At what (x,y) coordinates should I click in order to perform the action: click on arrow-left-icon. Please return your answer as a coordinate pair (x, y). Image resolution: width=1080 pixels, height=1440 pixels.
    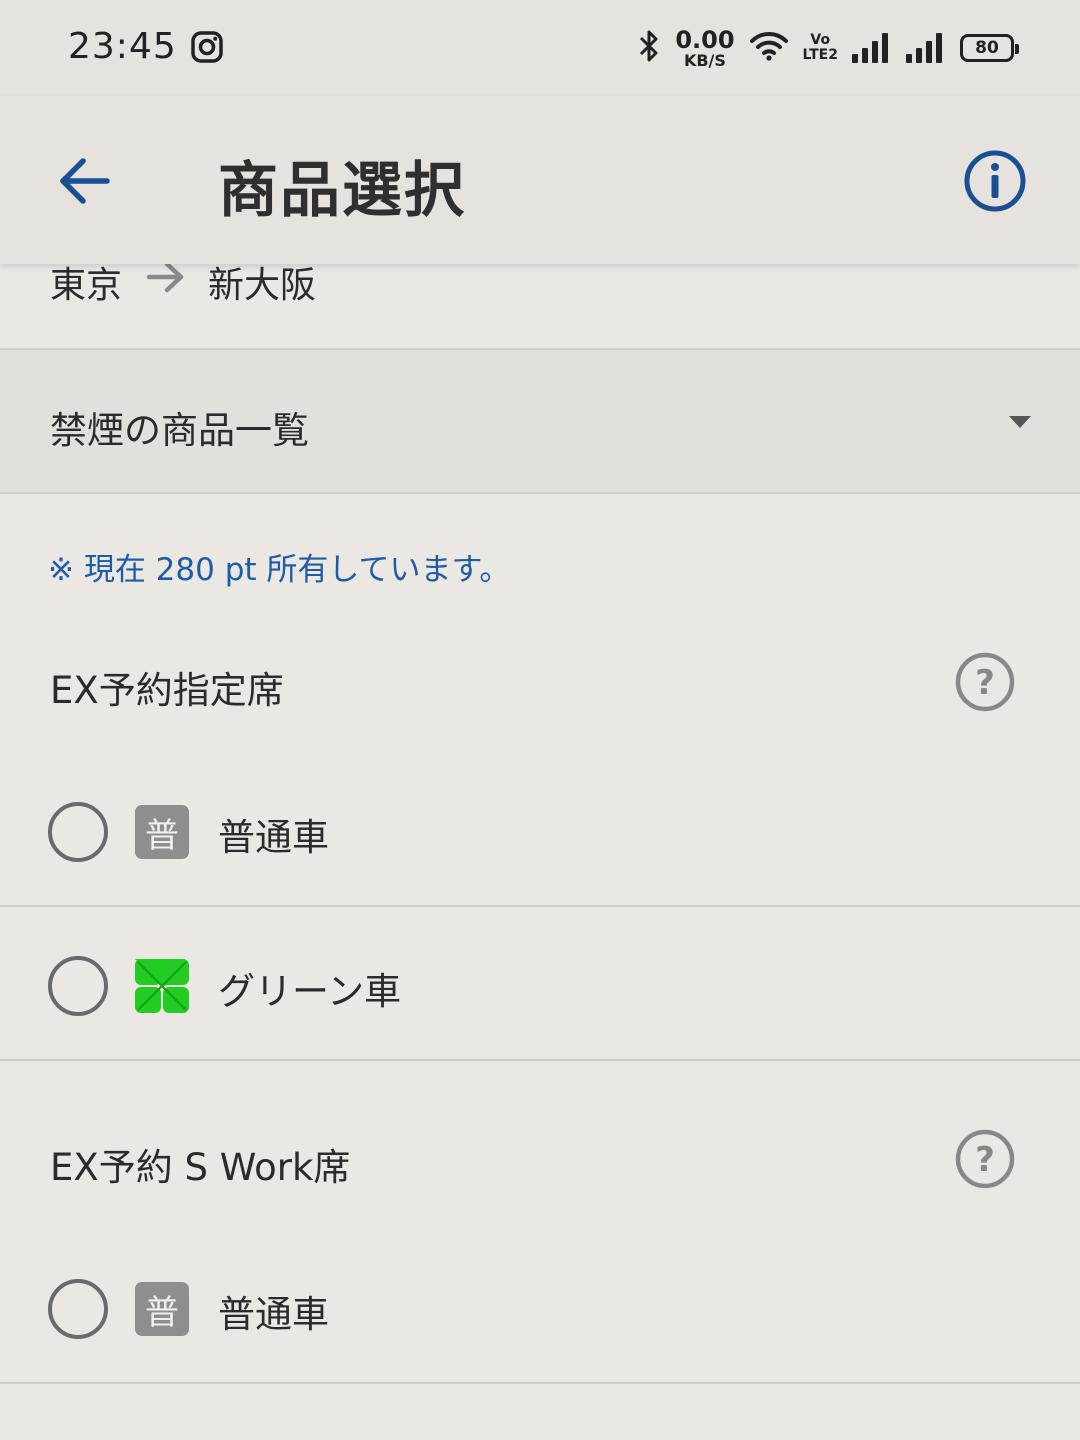
    Looking at the image, I should click on (85, 181).